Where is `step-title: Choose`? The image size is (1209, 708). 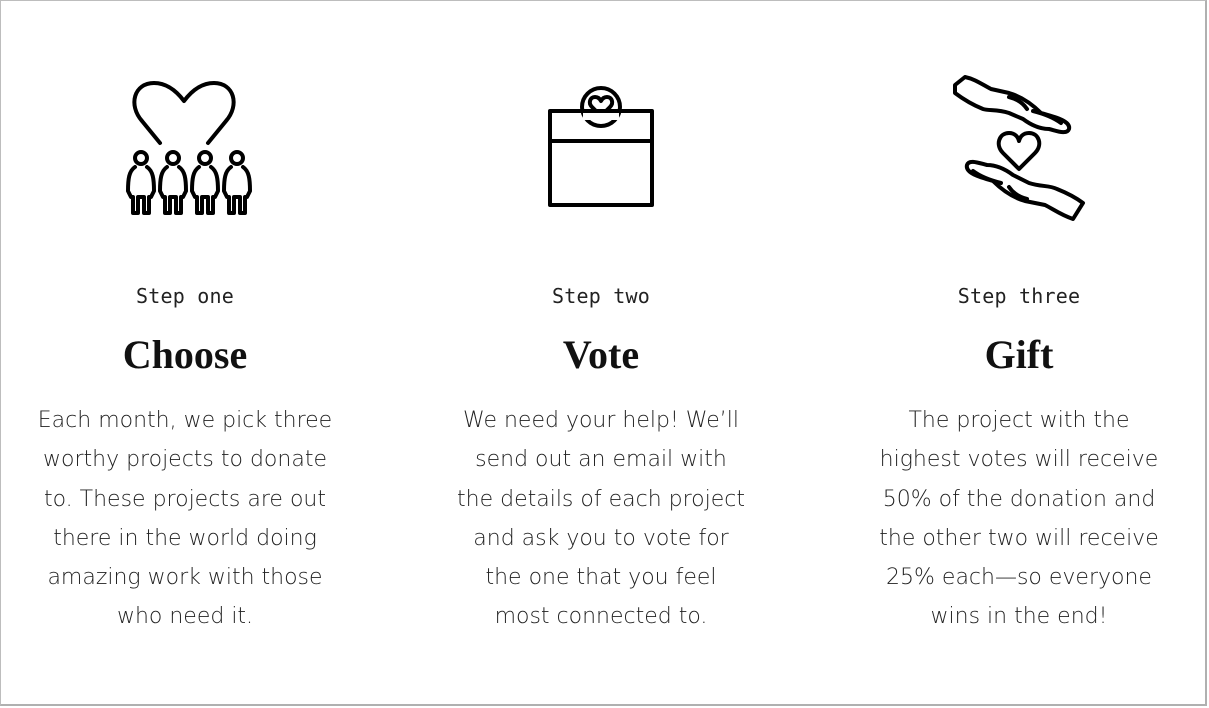 step-title: Choose is located at coordinates (185, 354).